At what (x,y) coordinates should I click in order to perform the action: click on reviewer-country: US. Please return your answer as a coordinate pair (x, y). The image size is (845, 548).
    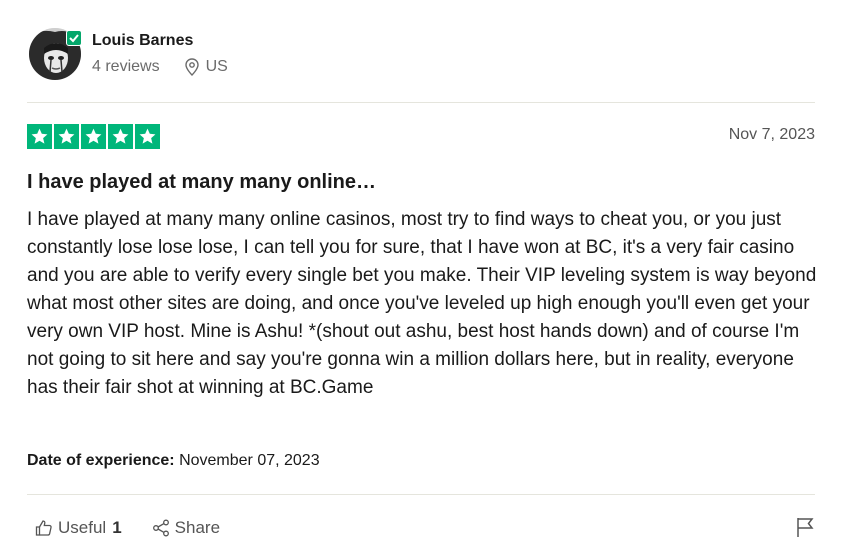
    Looking at the image, I should click on (216, 66).